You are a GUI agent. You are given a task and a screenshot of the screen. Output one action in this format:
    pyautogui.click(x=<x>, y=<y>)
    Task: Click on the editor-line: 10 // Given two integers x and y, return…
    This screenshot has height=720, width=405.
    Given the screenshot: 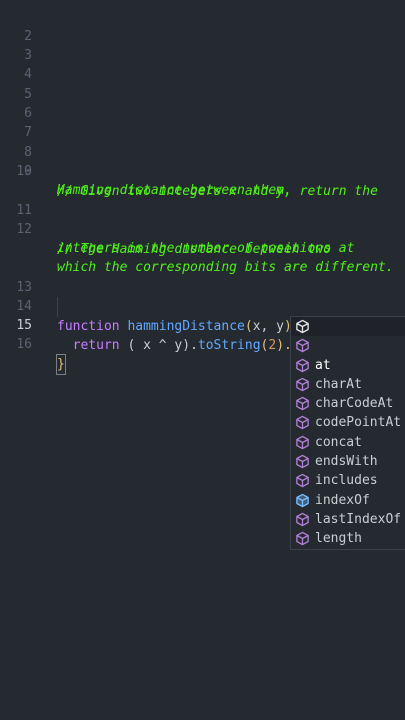 What is the action you would take?
    pyautogui.click(x=202, y=170)
    